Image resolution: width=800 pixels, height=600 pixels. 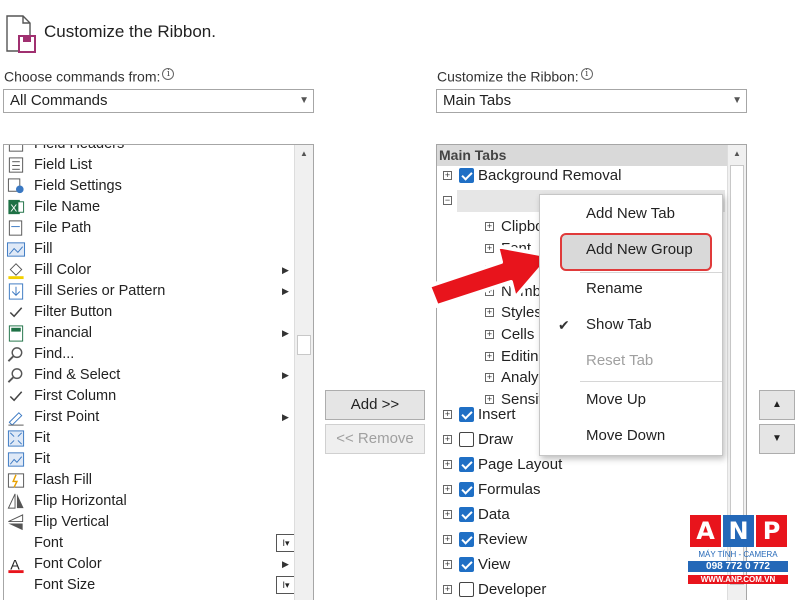 I want to click on command-item: File Path, so click(x=149, y=228).